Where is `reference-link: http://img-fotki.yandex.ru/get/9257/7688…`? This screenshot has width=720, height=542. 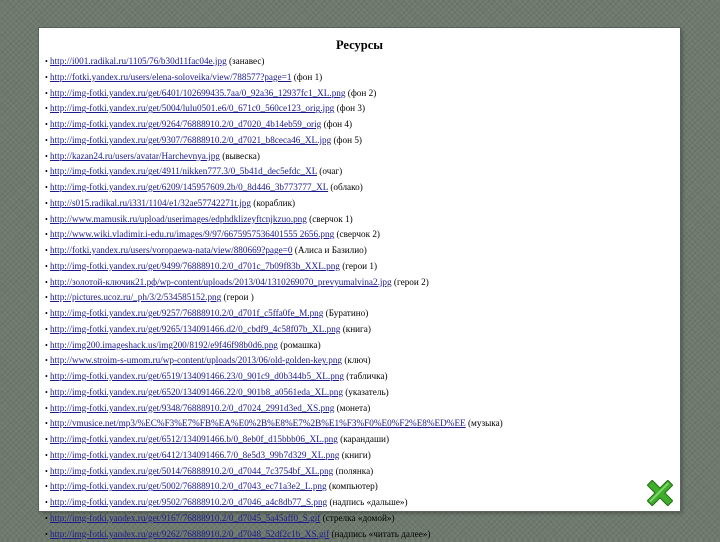
reference-link: http://img-fotki.yandex.ru/get/9257/7688… is located at coordinates (186, 313).